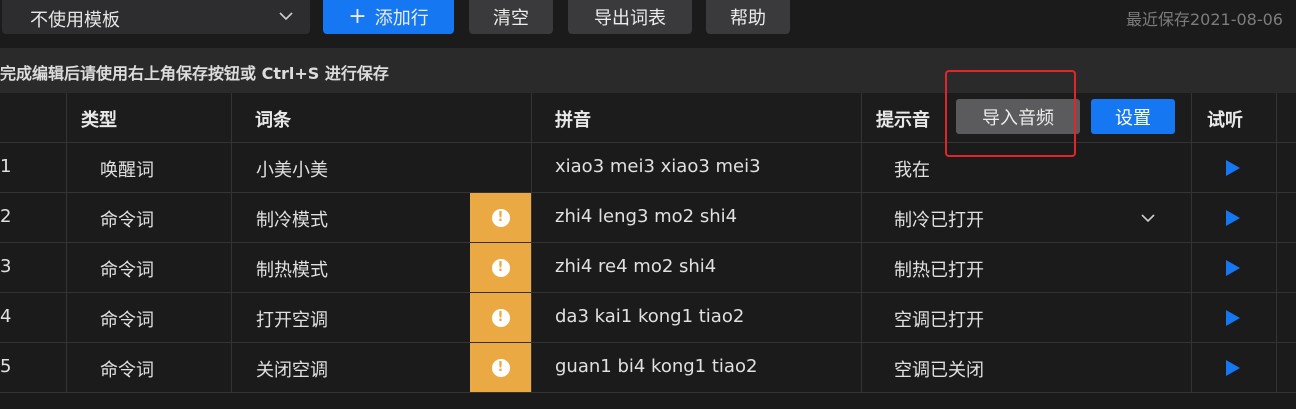  Describe the element at coordinates (939, 219) in the screenshot. I see `row-prompt: 制冷已打开` at that location.